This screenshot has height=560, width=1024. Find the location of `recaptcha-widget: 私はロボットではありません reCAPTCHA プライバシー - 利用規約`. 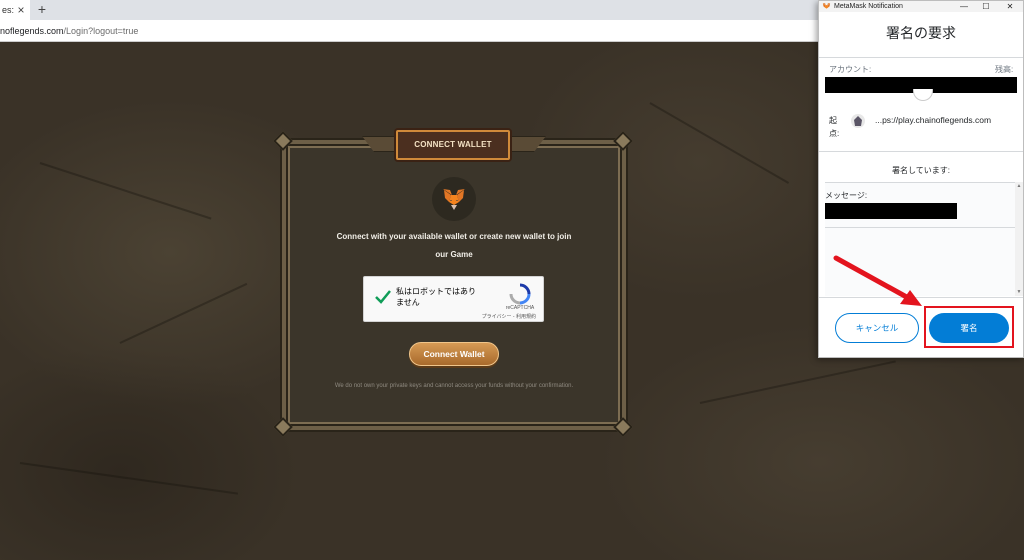

recaptcha-widget: 私はロボットではありません reCAPTCHA プライバシー - 利用規約 is located at coordinates (453, 299).